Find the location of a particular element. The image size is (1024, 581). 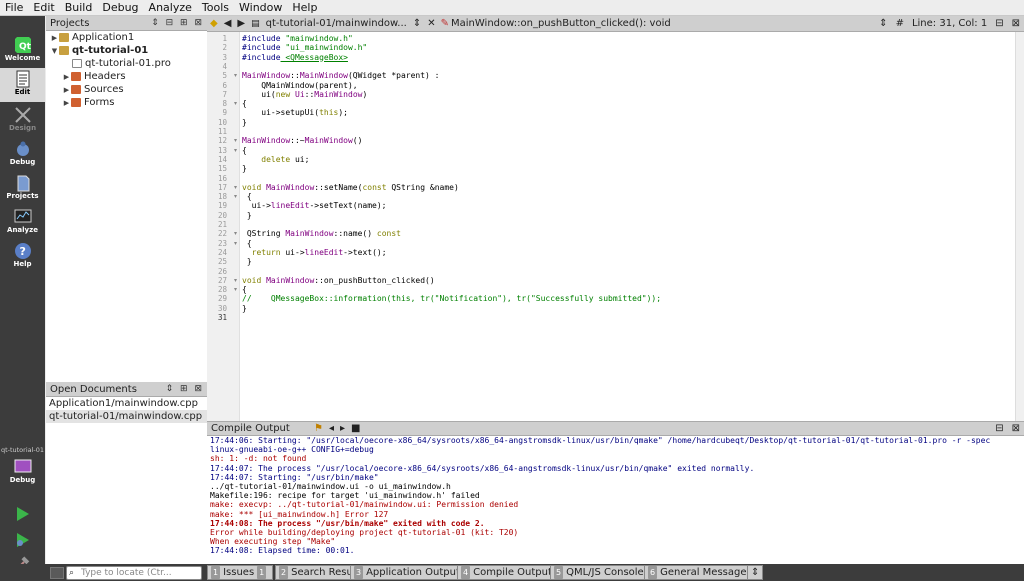

code-line: MainWindow::~MainWindow() is located at coordinates (302, 140).